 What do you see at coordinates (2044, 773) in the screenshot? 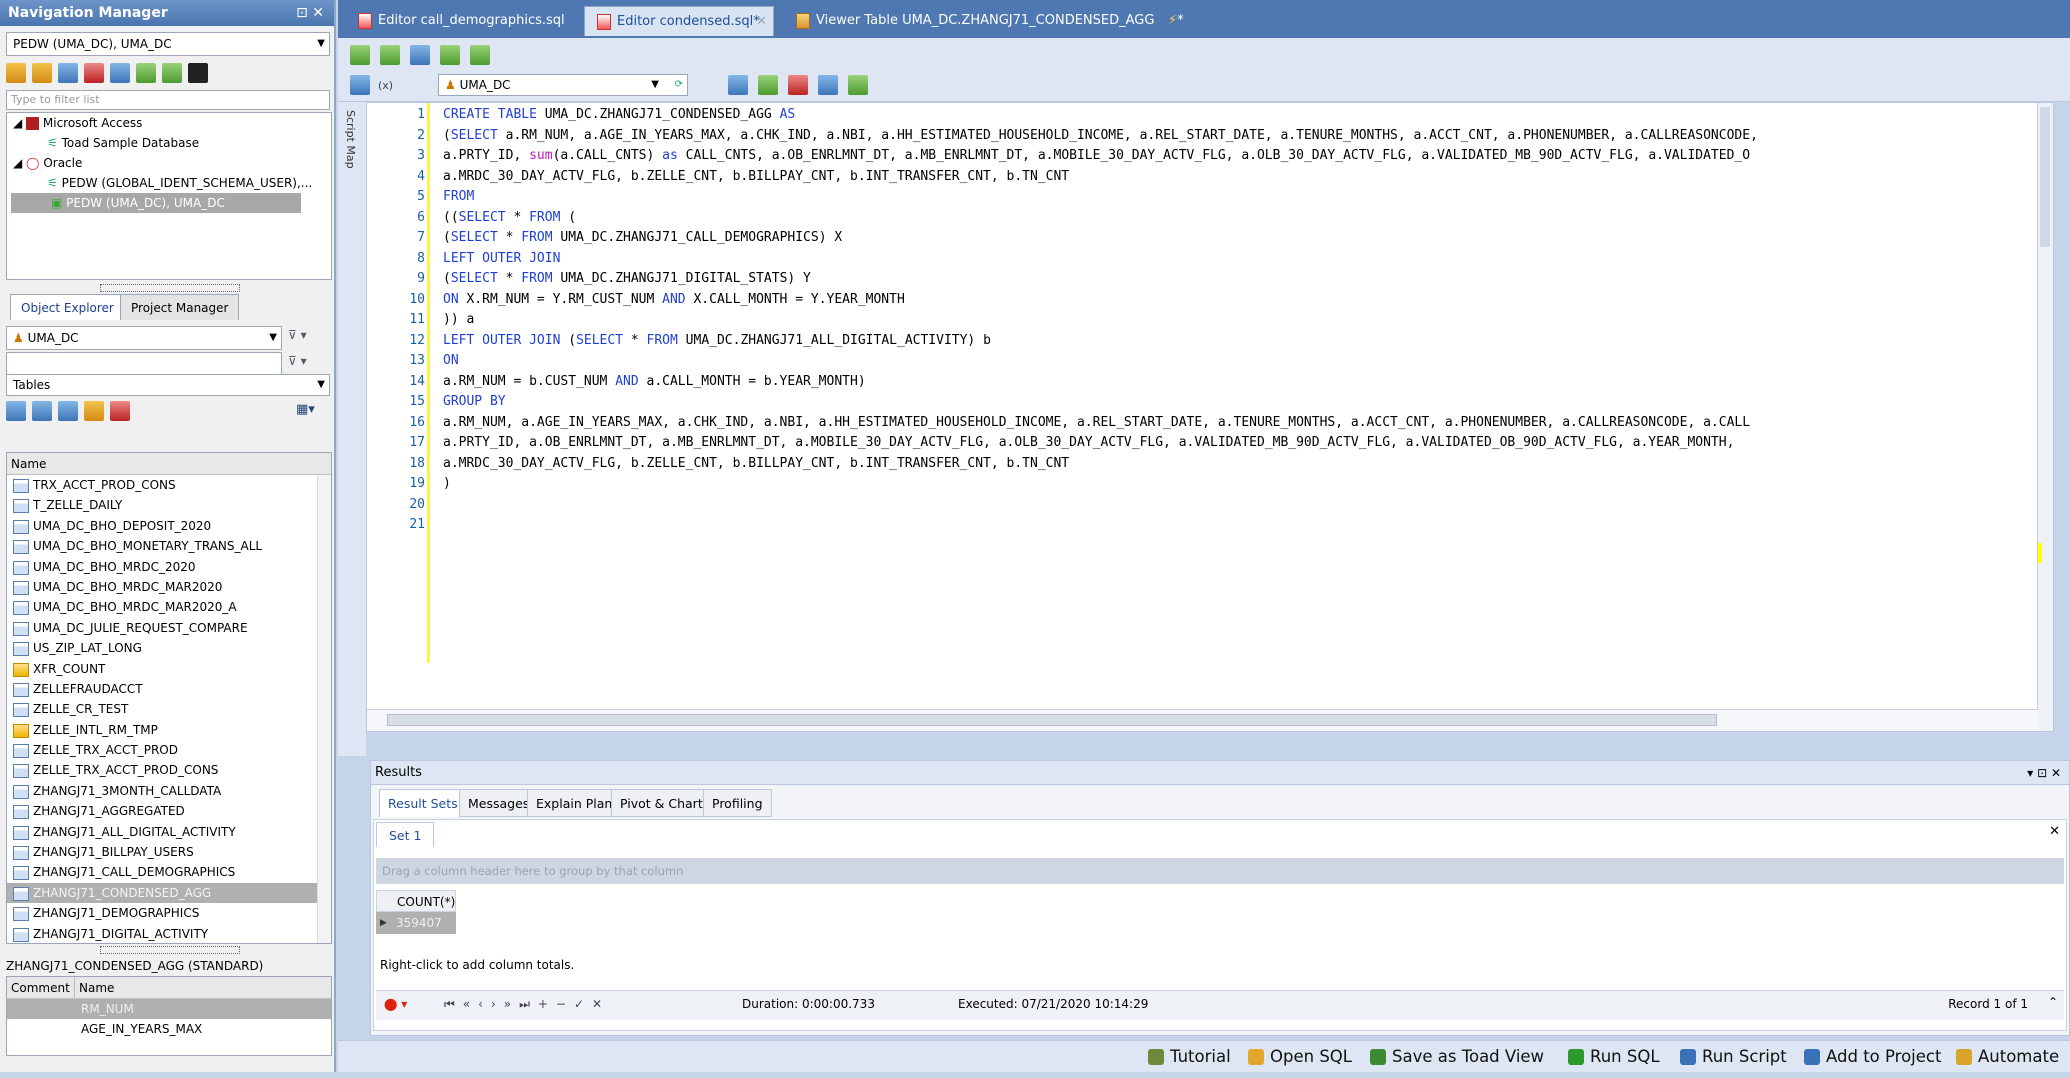
I see `panel-controls-icon: ▾ ⊡ ✕` at bounding box center [2044, 773].